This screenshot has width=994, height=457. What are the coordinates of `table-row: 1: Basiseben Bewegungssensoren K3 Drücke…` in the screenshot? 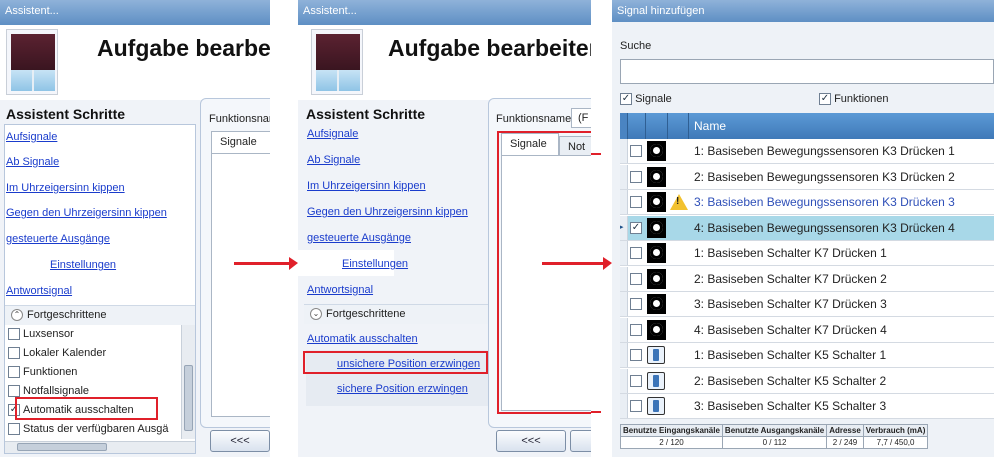 It's located at (807, 151).